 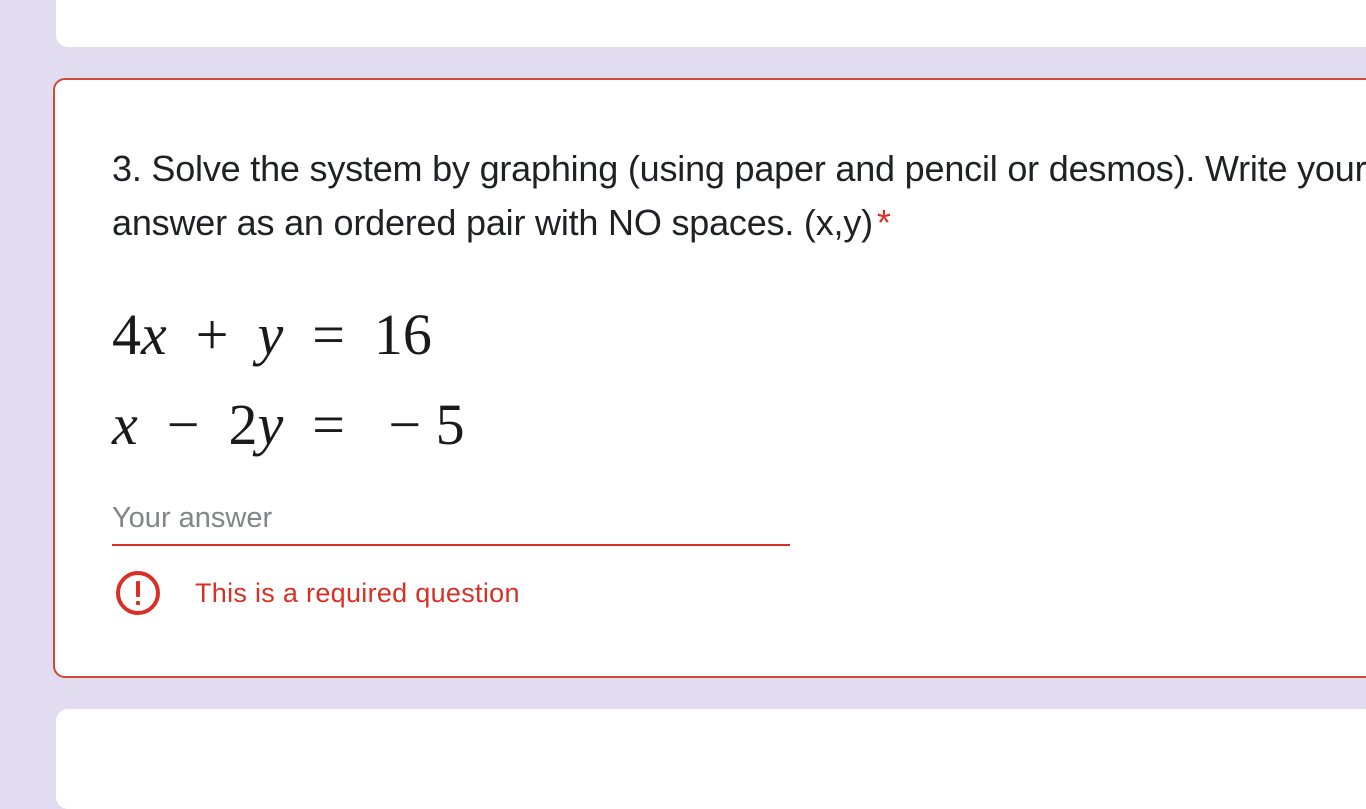 I want to click on error-message: This is a required question, so click(x=357, y=592).